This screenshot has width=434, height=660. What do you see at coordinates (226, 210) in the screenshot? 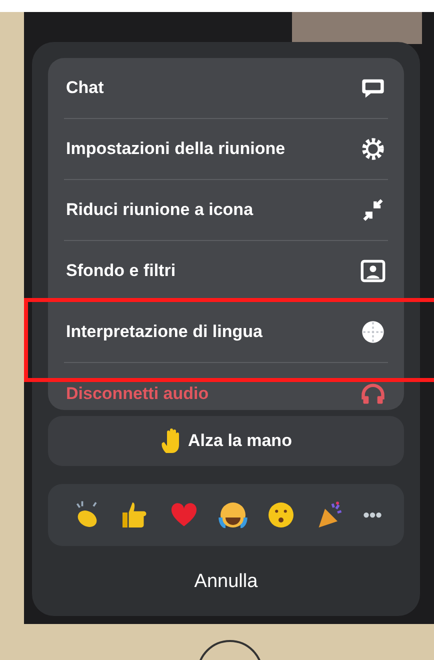
I see `menu-item: Riduci riunione a icona` at bounding box center [226, 210].